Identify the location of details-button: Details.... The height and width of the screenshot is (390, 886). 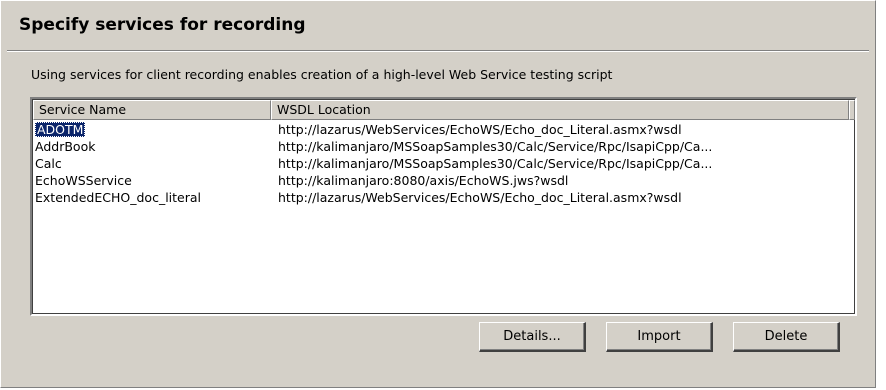
(532, 337).